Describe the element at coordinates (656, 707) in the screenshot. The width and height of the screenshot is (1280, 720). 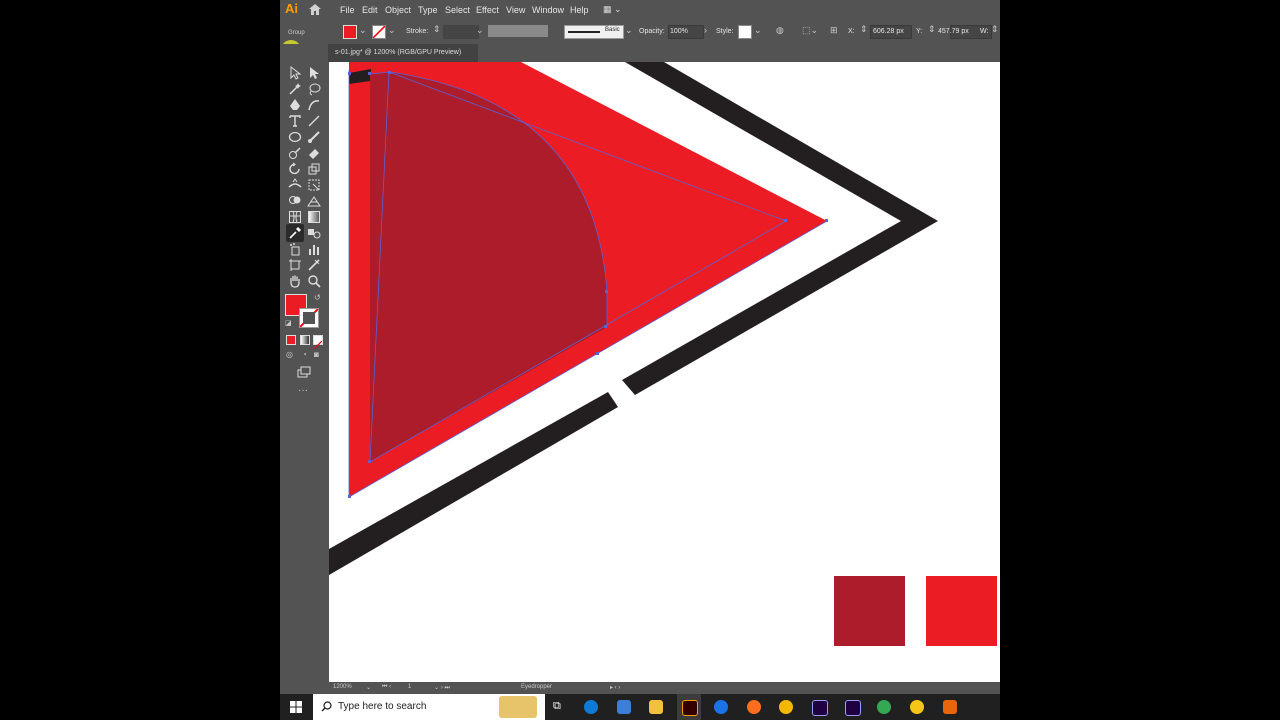
I see `file-explorer-icon` at that location.